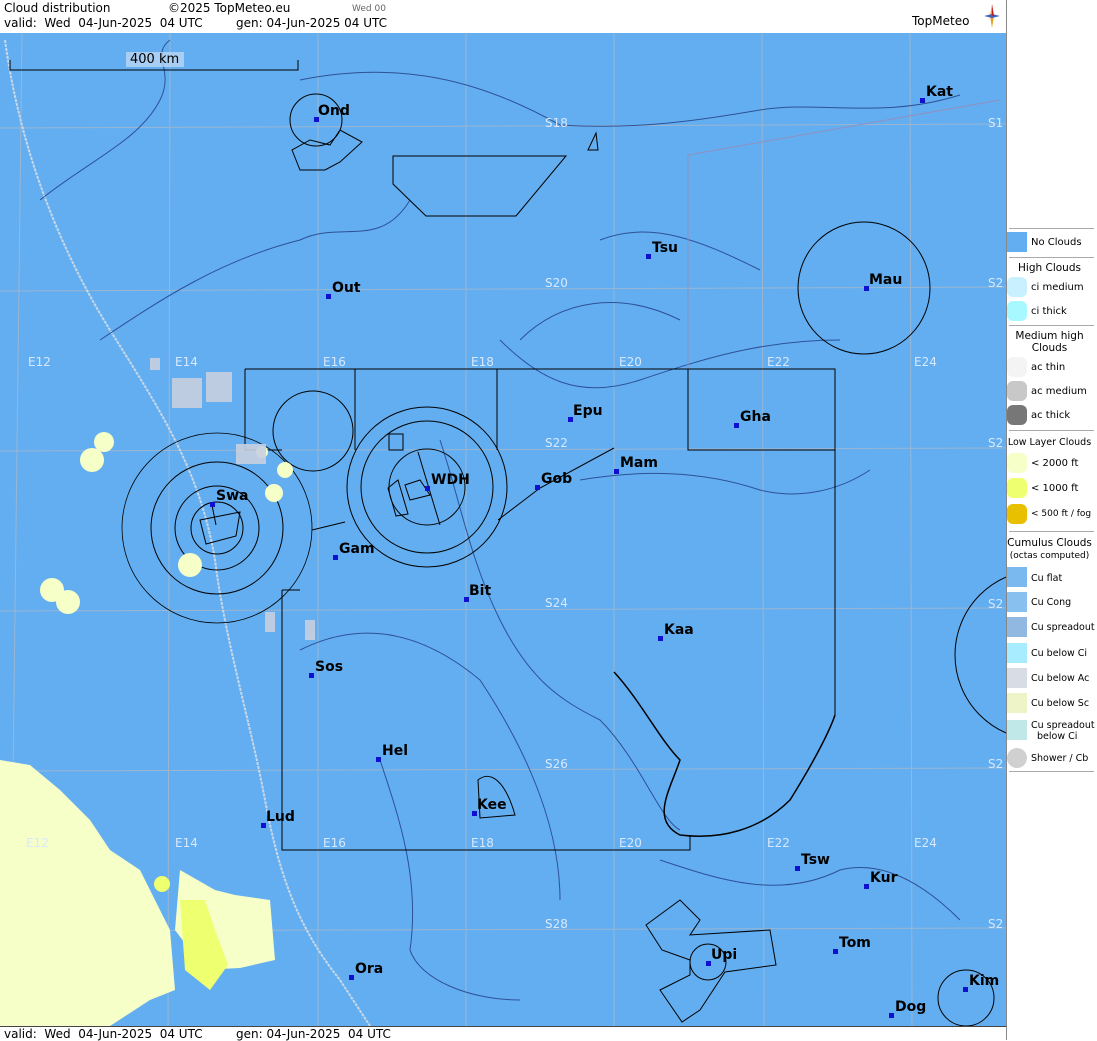 Image resolution: width=1097 pixels, height=1041 pixels. What do you see at coordinates (1017, 577) in the screenshot?
I see `swatch-cu-flat` at bounding box center [1017, 577].